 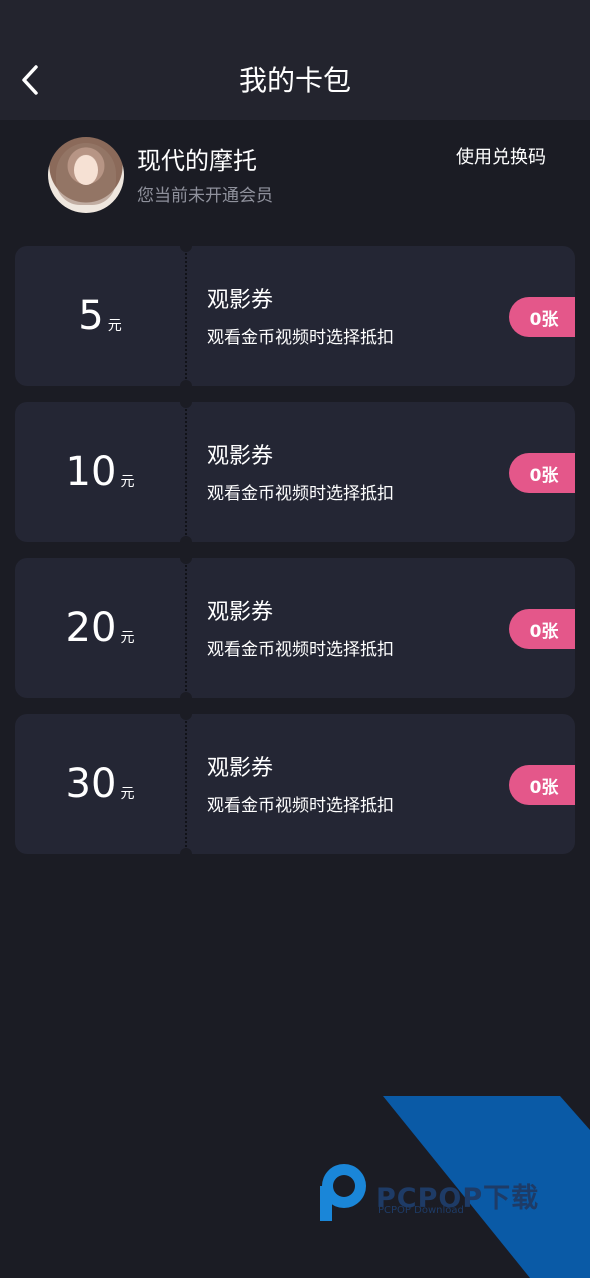 I want to click on page-title: 我的卡包, so click(x=294, y=80).